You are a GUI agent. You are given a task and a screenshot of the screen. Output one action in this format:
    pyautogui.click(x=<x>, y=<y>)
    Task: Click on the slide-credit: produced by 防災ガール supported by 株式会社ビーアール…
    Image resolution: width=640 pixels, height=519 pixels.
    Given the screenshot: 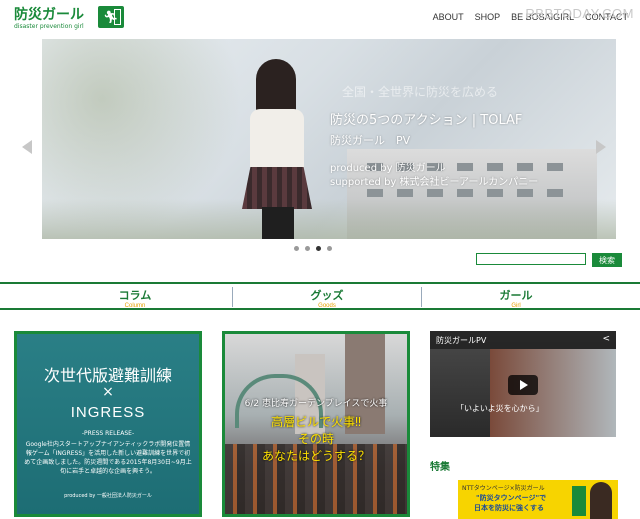 What is the action you would take?
    pyautogui.click(x=470, y=176)
    